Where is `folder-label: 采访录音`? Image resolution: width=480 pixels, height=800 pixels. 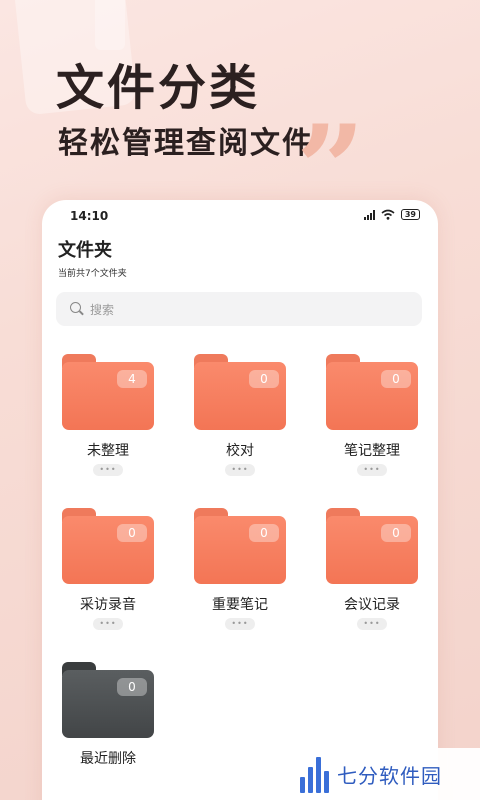
folder-label: 采访录音 is located at coordinates (108, 605).